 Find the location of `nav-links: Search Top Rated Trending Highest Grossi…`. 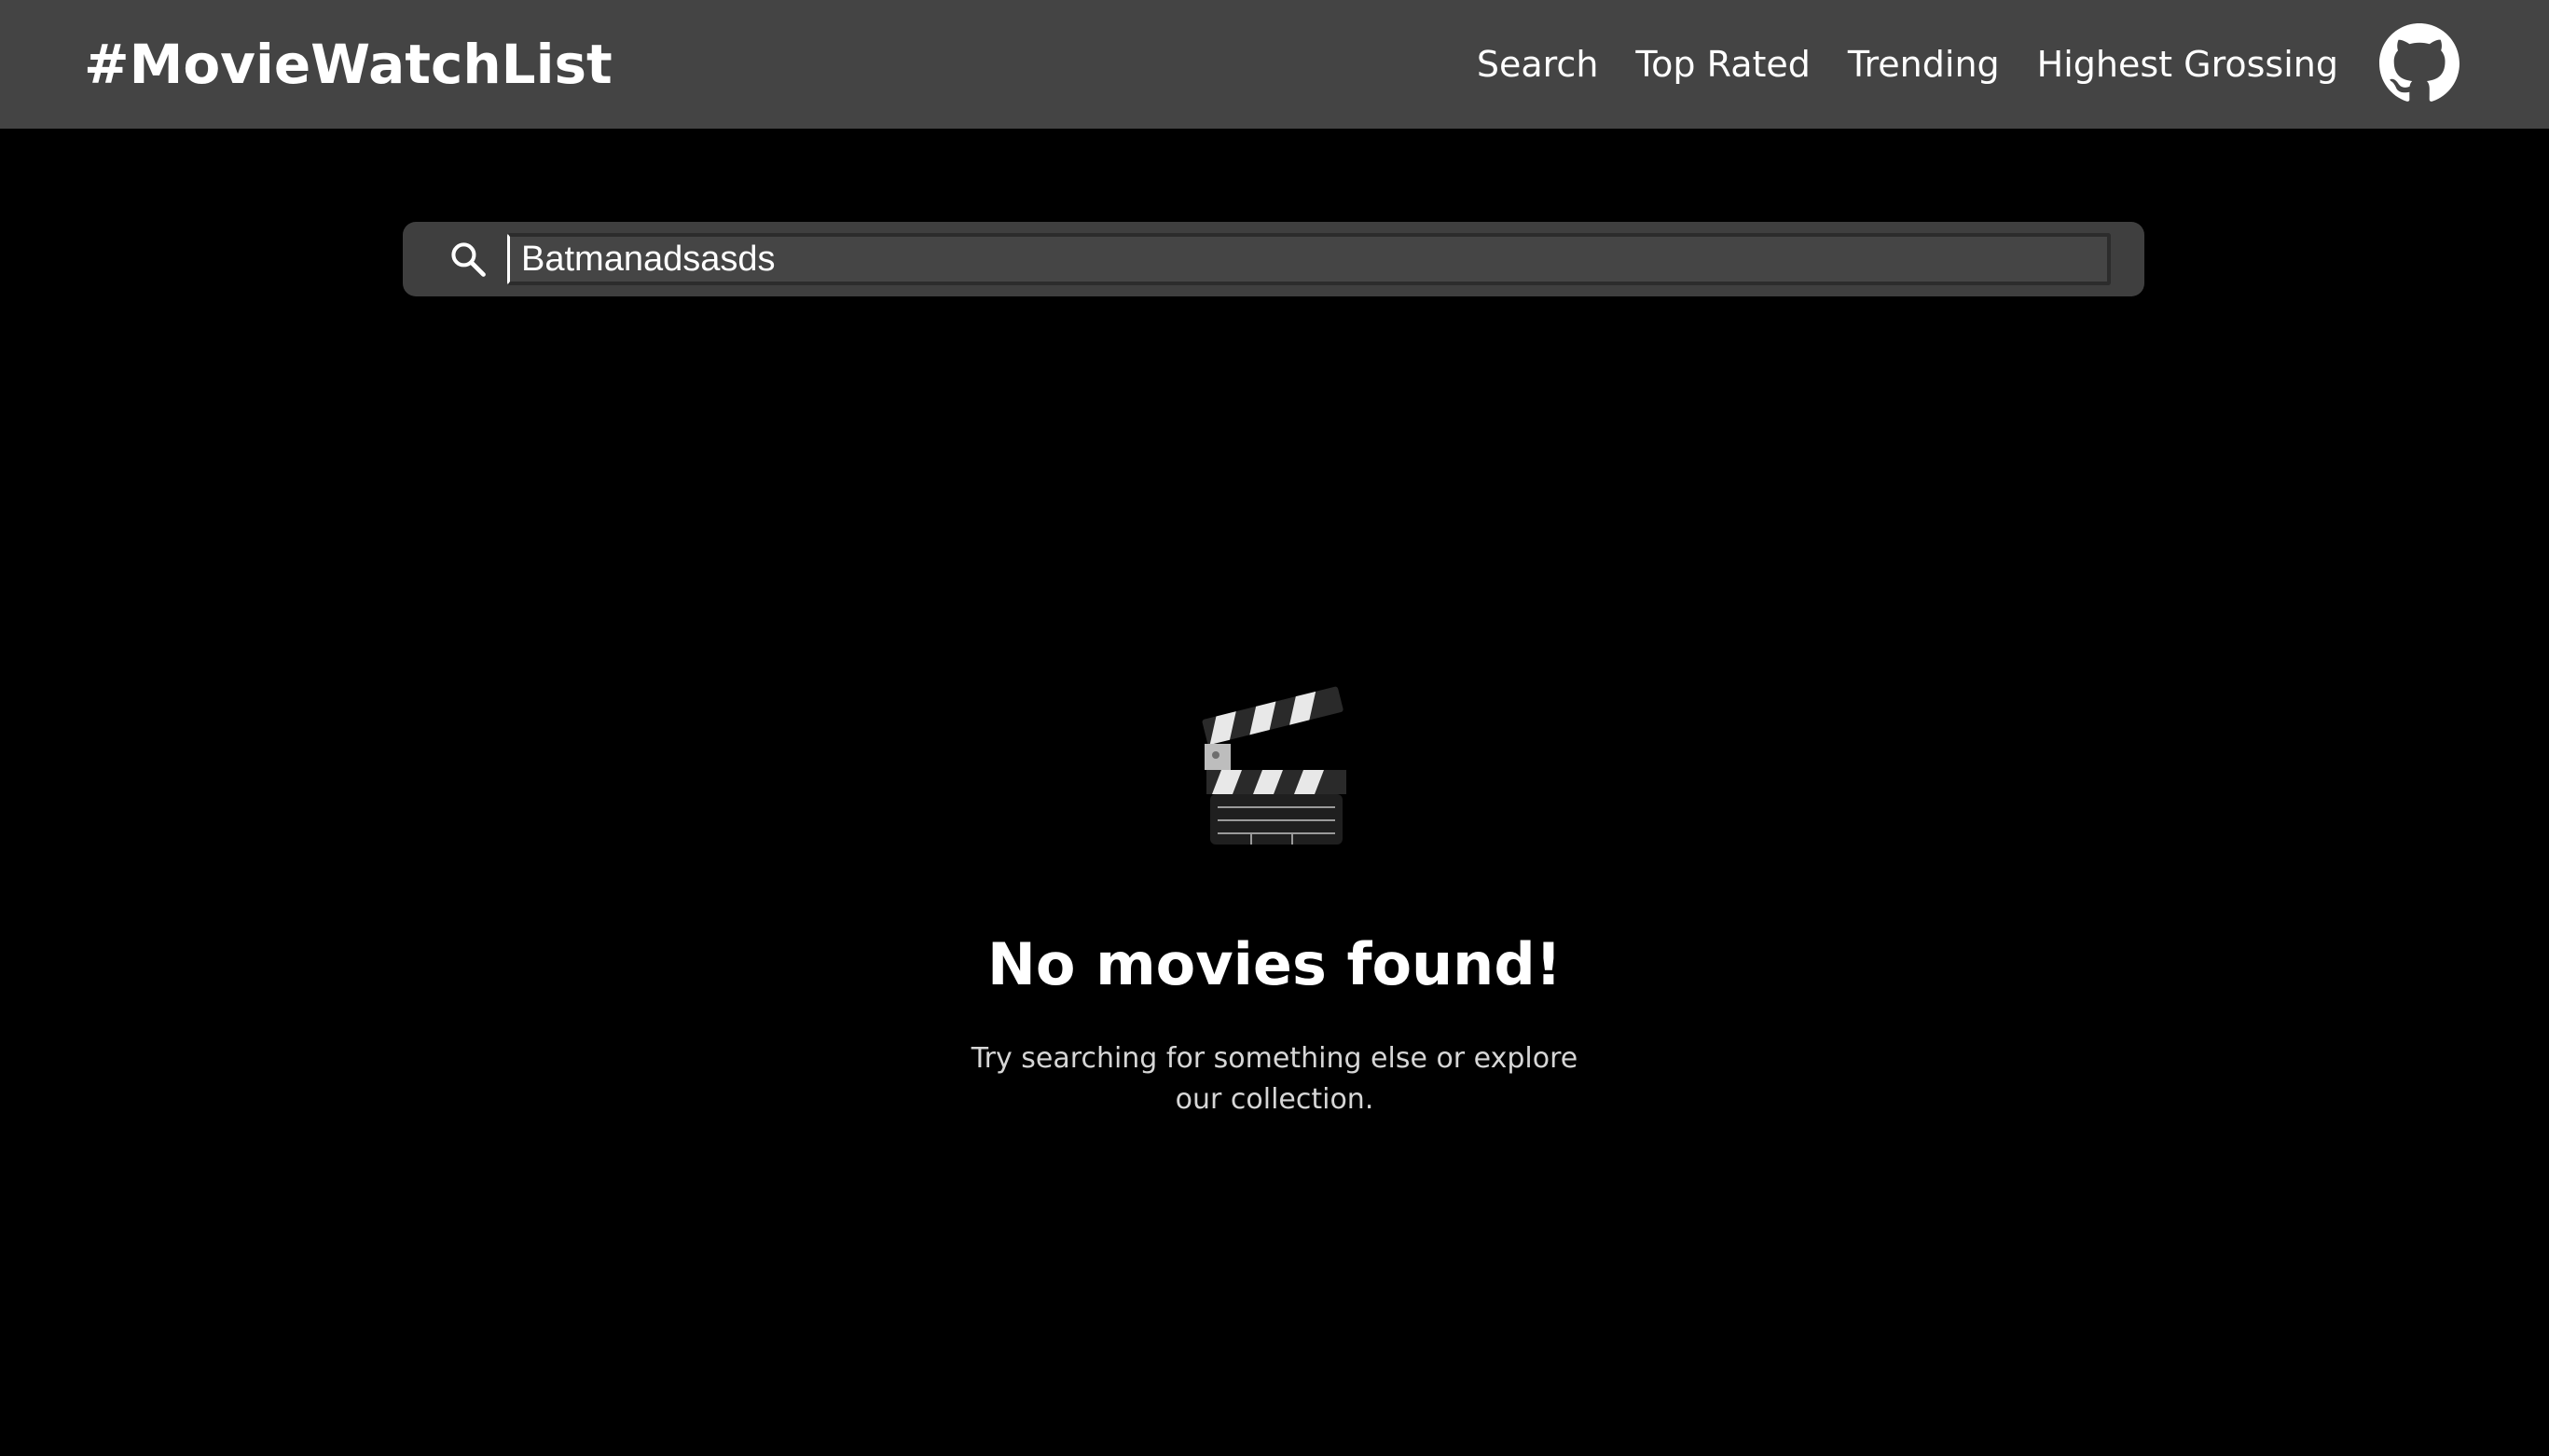

nav-links: Search Top Rated Trending Highest Grossi… is located at coordinates (1908, 64).